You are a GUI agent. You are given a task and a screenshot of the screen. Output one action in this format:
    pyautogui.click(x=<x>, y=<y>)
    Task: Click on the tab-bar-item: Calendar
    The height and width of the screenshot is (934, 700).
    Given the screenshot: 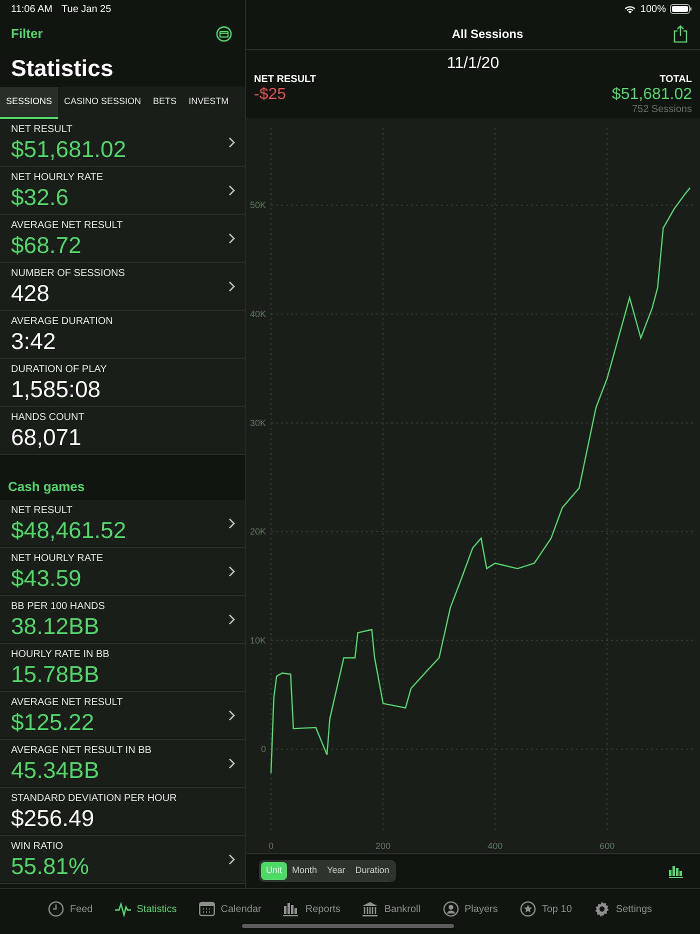 What is the action you would take?
    pyautogui.click(x=230, y=909)
    